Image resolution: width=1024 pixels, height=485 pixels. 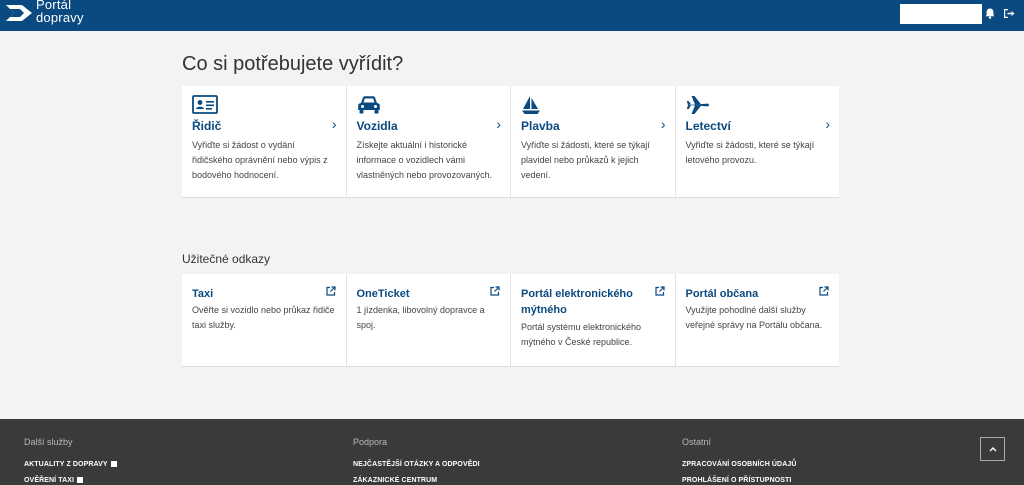 I want to click on service-title: Letectví, so click(x=708, y=126).